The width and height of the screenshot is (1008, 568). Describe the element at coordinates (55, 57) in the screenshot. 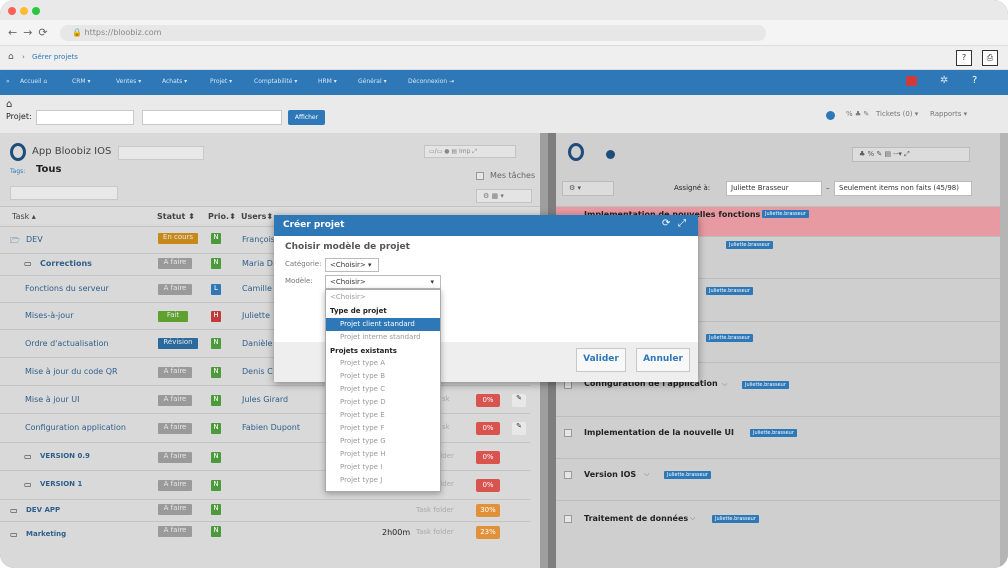

I see `breadcrumb-link: Gérer projets` at that location.